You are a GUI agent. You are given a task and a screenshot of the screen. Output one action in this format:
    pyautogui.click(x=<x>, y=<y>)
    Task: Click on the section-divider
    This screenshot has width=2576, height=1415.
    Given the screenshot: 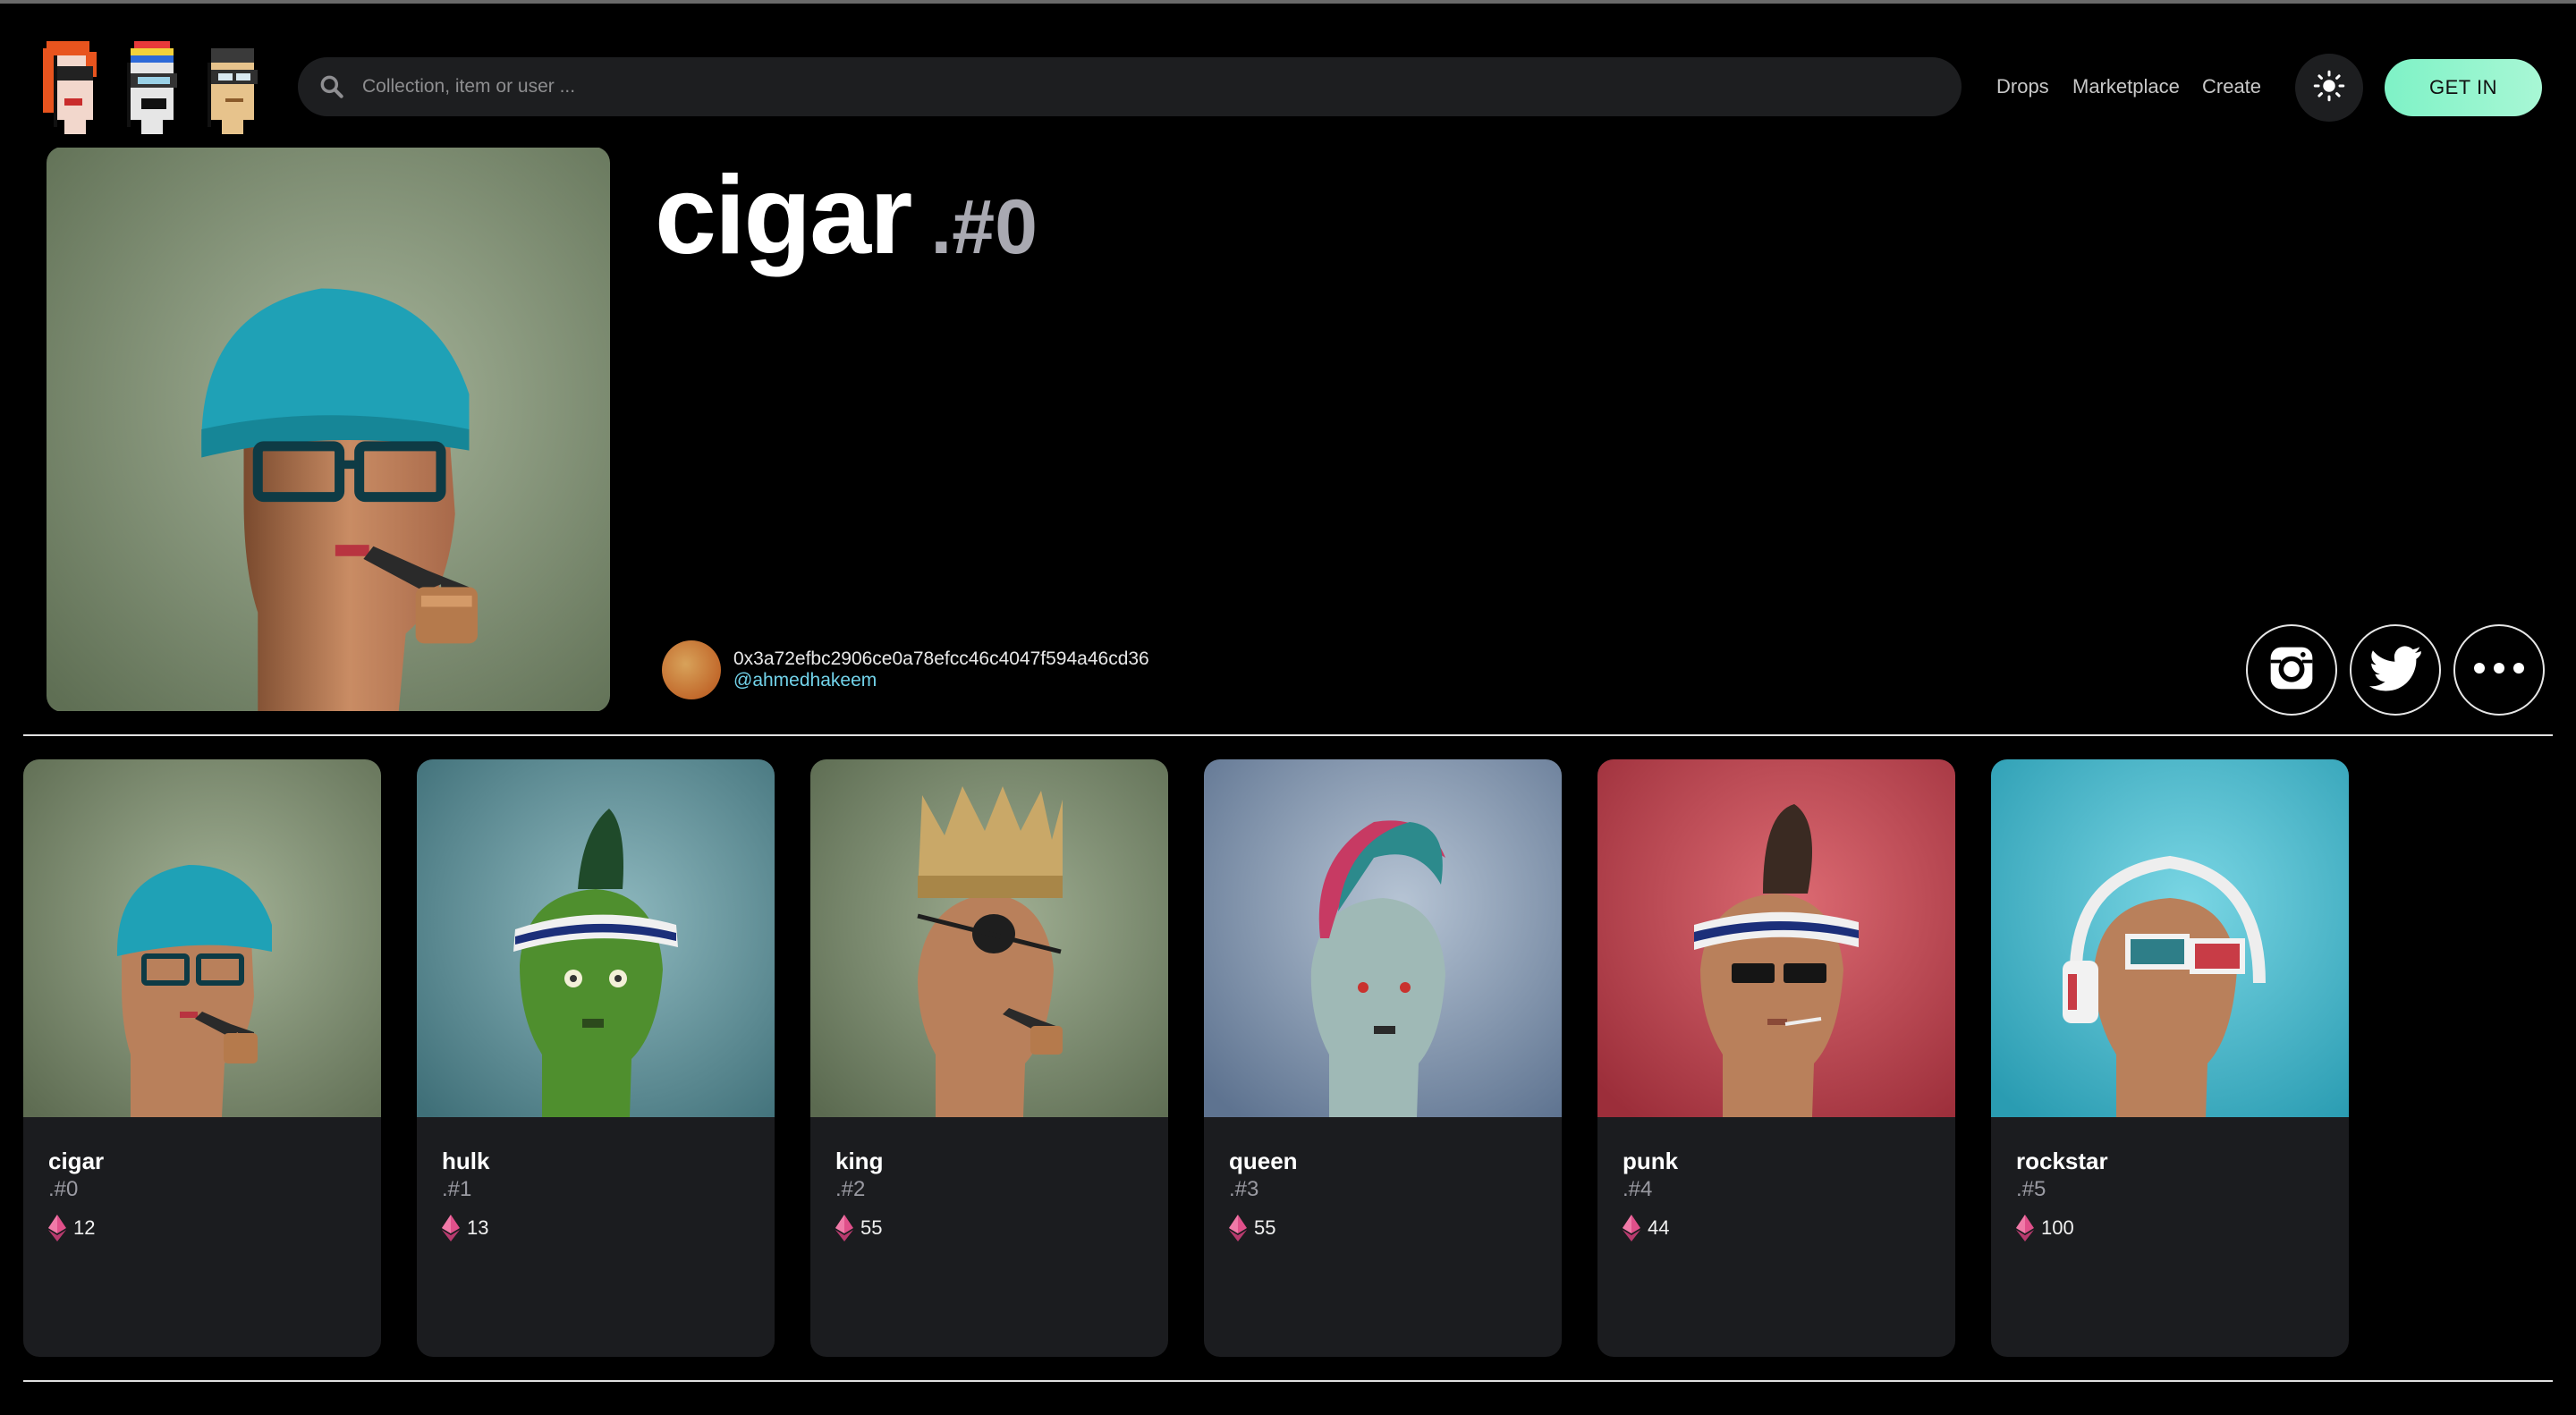 What is the action you would take?
    pyautogui.click(x=1288, y=735)
    